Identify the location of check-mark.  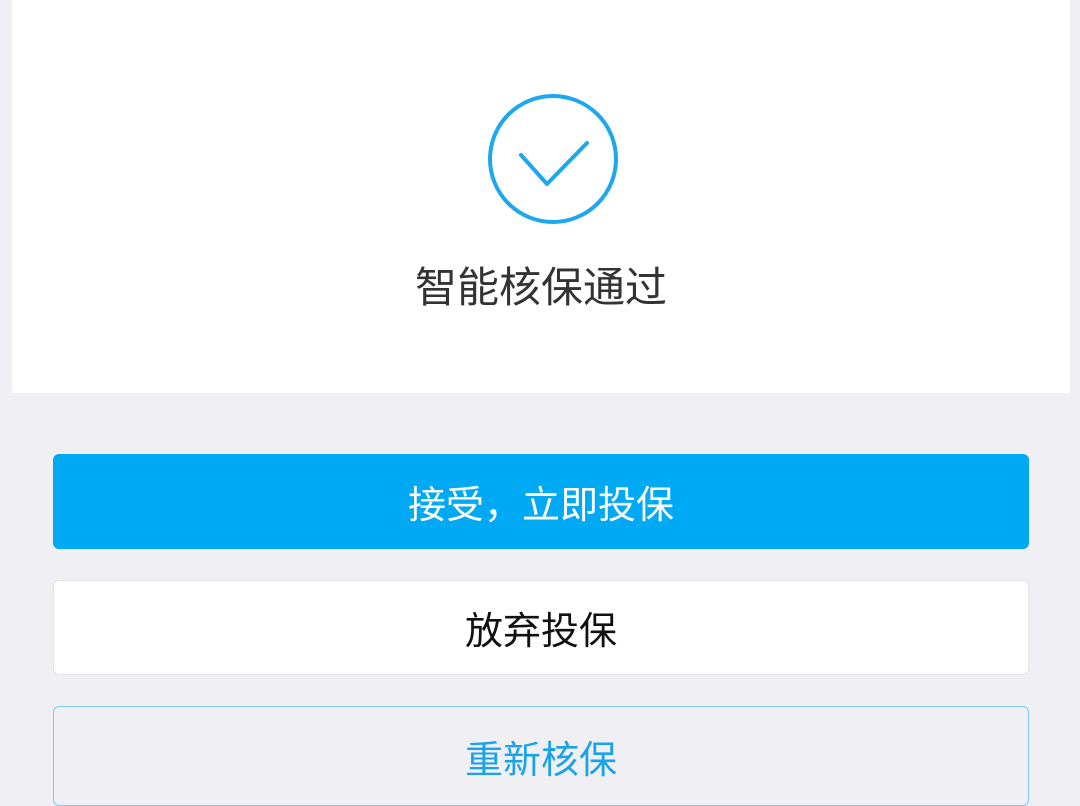
(554, 163).